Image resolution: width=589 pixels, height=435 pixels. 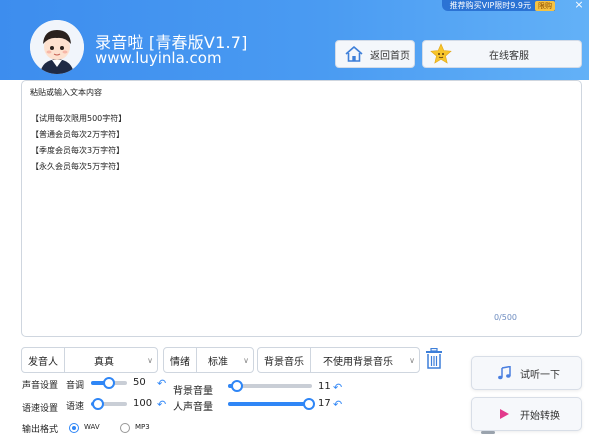 What do you see at coordinates (504, 373) in the screenshot?
I see `music-note-icon` at bounding box center [504, 373].